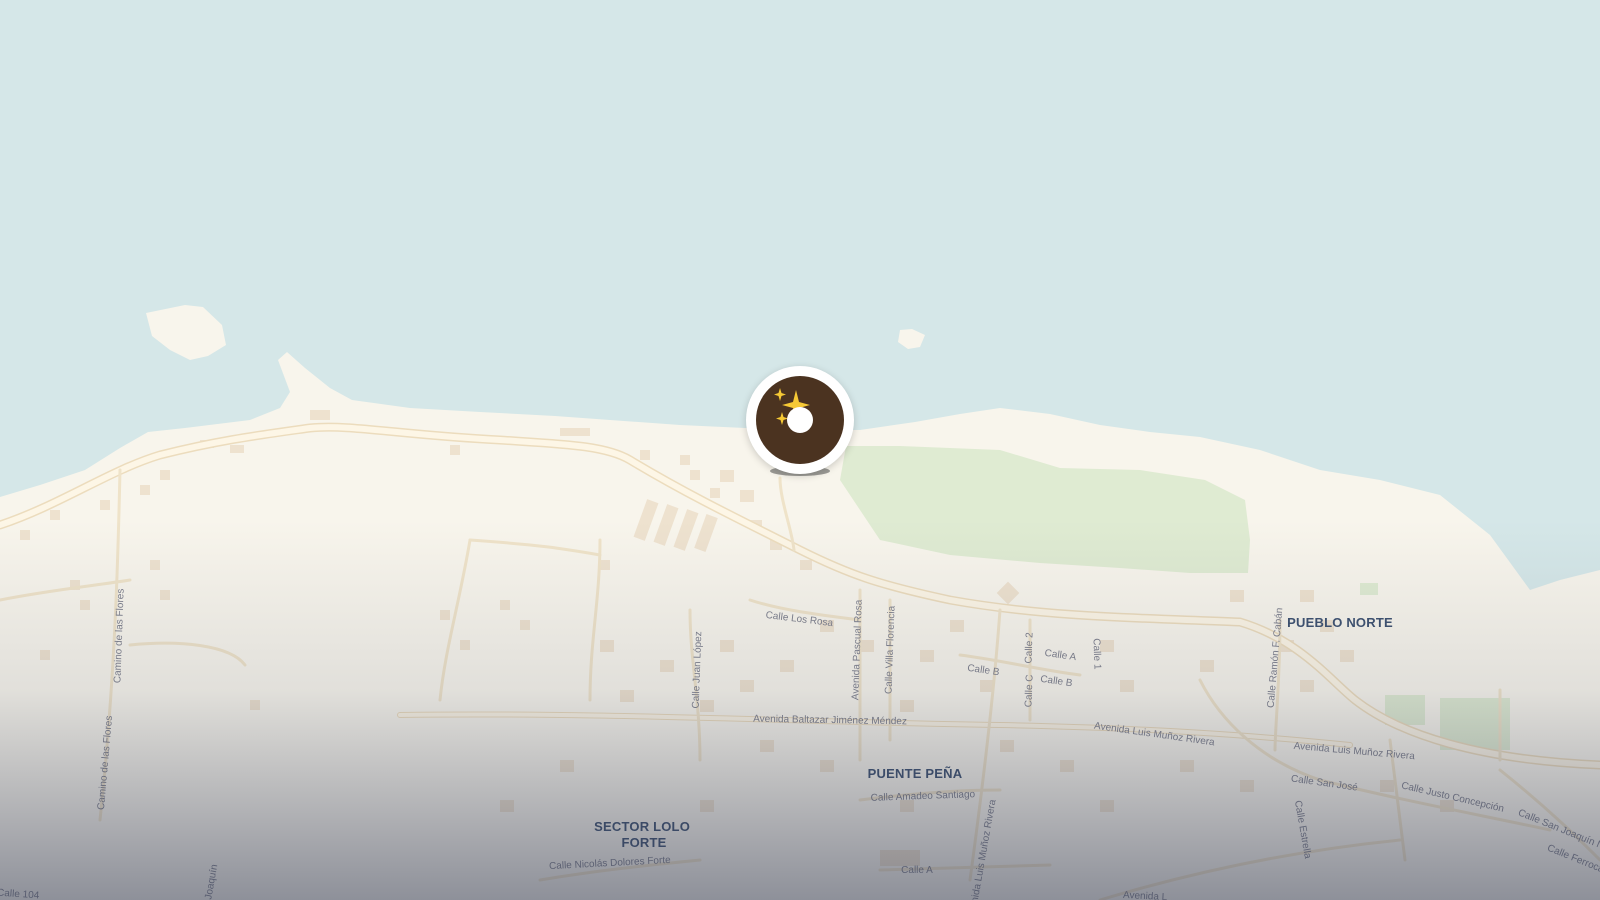 This screenshot has height=900, width=1600. What do you see at coordinates (1369, 589) in the screenshot?
I see `park` at bounding box center [1369, 589].